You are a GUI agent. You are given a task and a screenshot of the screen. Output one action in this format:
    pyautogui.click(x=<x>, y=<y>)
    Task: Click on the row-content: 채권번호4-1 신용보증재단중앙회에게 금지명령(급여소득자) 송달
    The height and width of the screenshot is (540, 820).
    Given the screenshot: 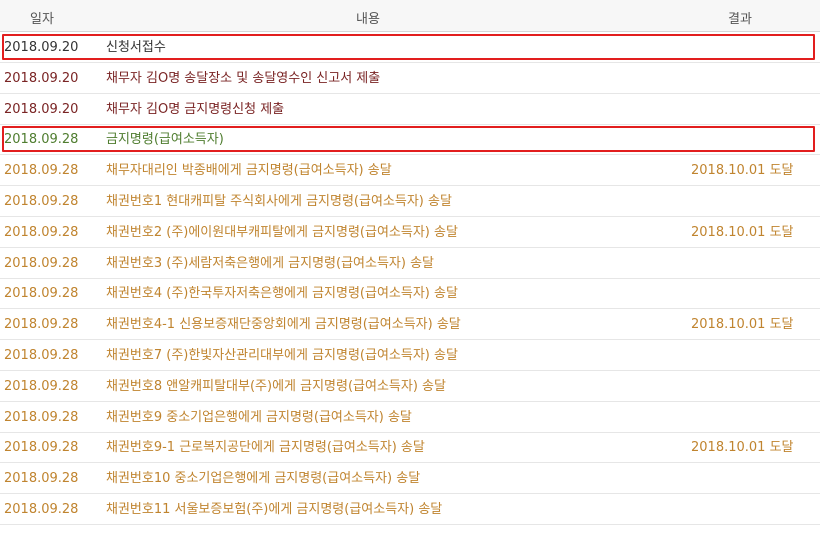 What is the action you would take?
    pyautogui.click(x=283, y=324)
    